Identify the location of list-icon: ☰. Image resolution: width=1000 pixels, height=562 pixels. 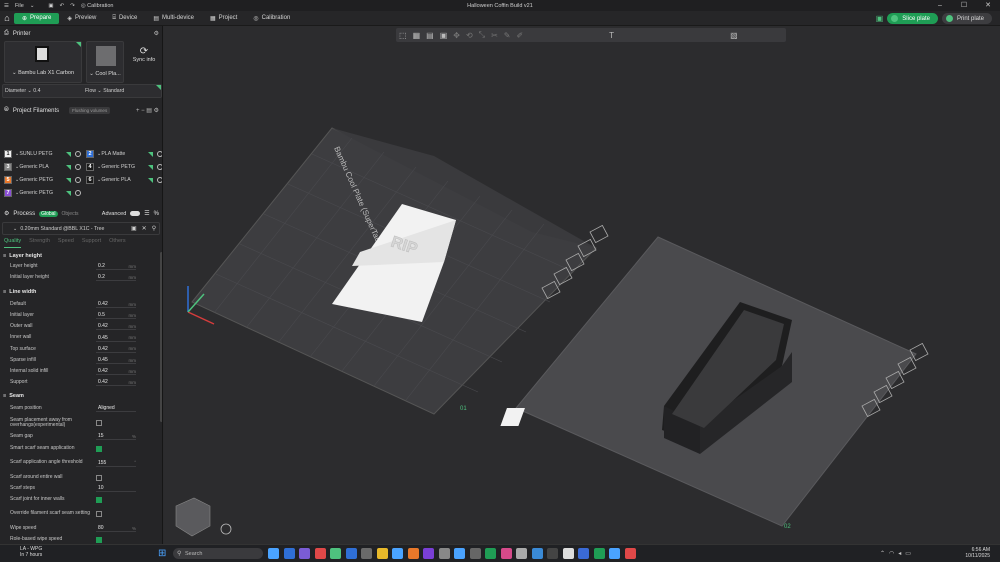
(146, 213).